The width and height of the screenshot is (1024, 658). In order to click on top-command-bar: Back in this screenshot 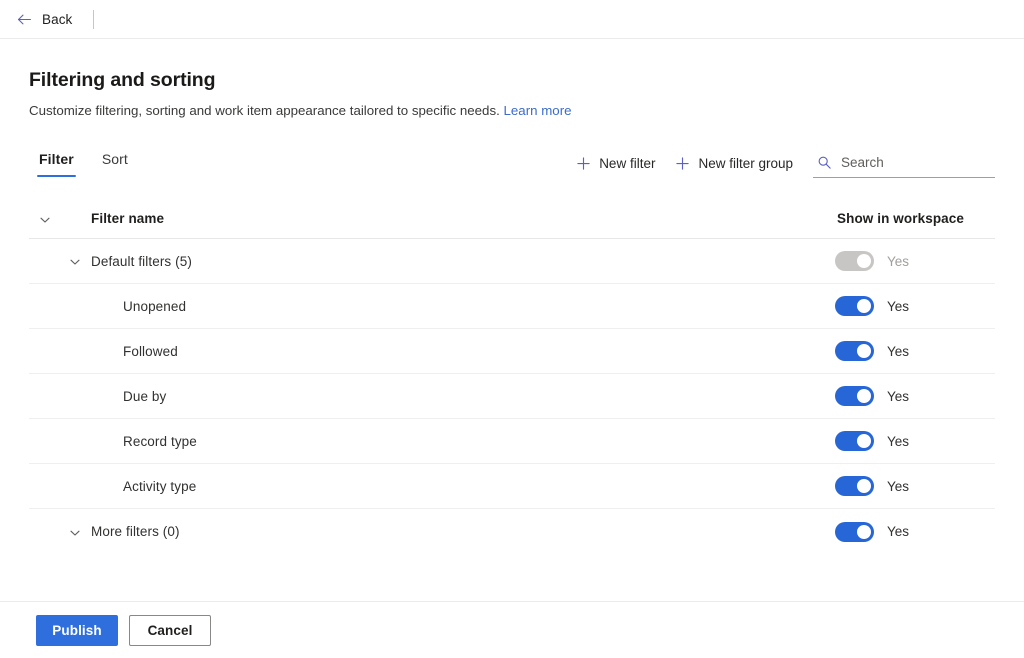, I will do `click(512, 19)`.